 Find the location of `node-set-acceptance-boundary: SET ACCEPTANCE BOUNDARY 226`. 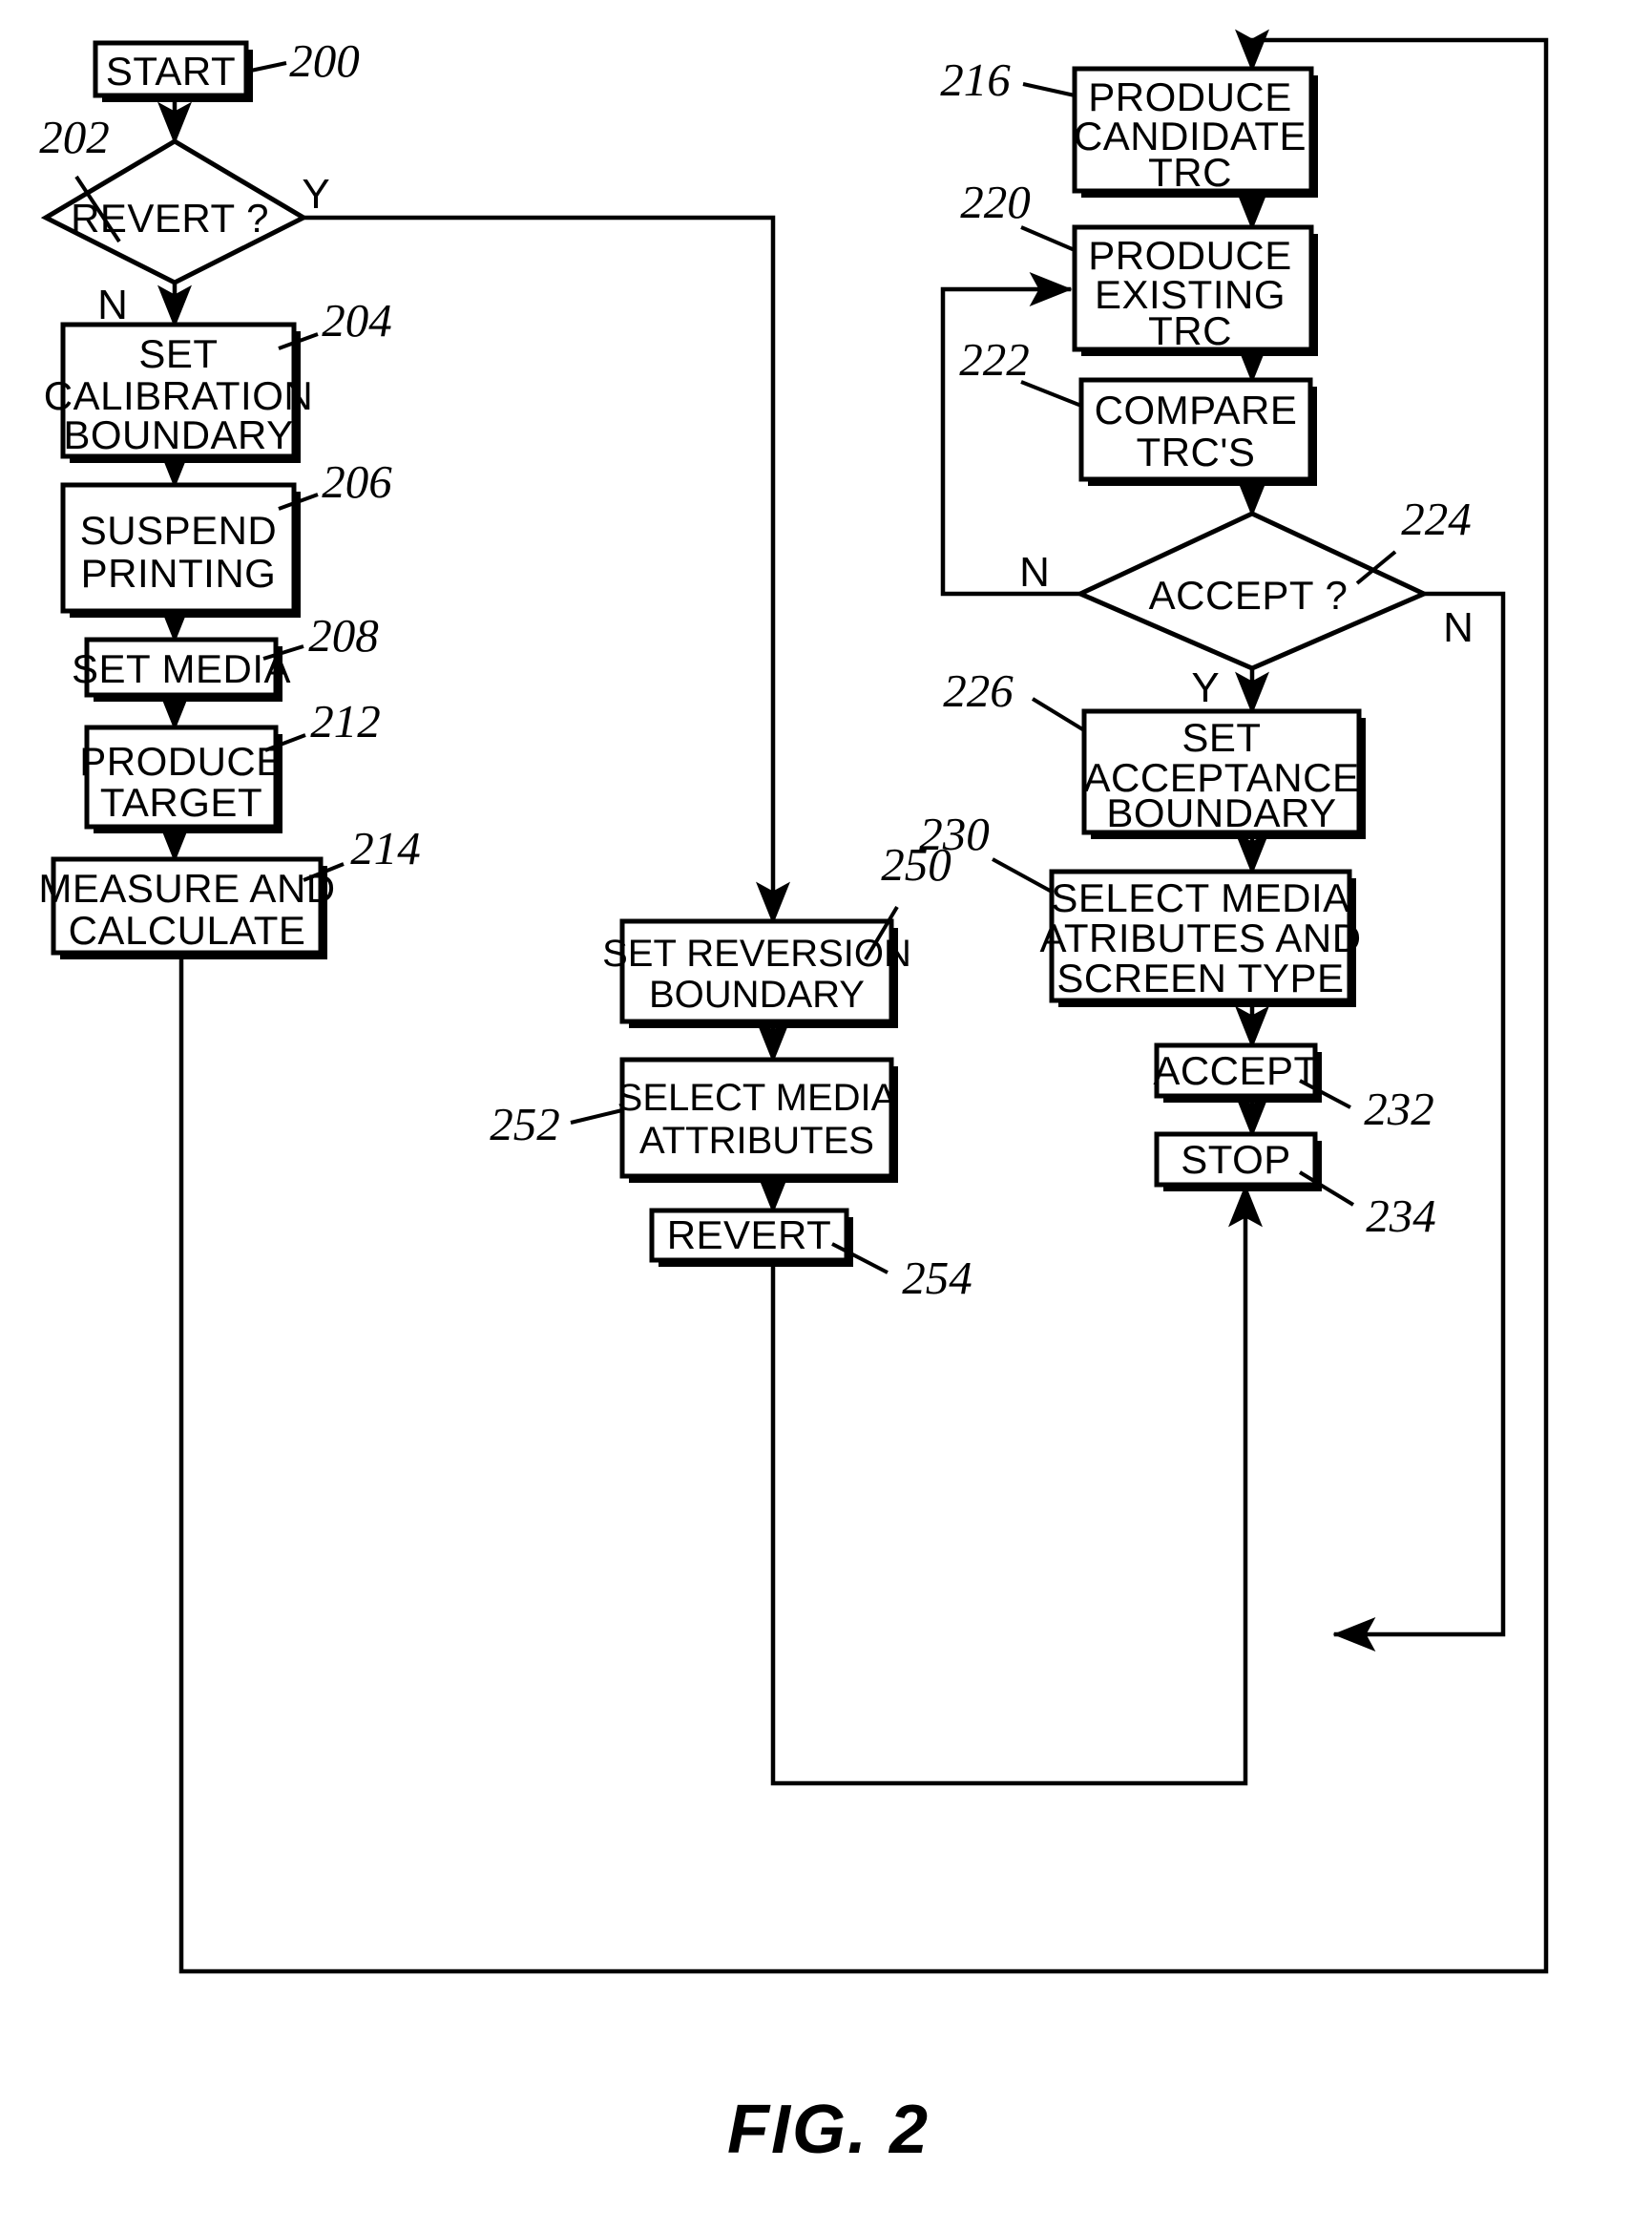

node-set-acceptance-boundary: SET ACCEPTANCE BOUNDARY 226 is located at coordinates (1154, 751).